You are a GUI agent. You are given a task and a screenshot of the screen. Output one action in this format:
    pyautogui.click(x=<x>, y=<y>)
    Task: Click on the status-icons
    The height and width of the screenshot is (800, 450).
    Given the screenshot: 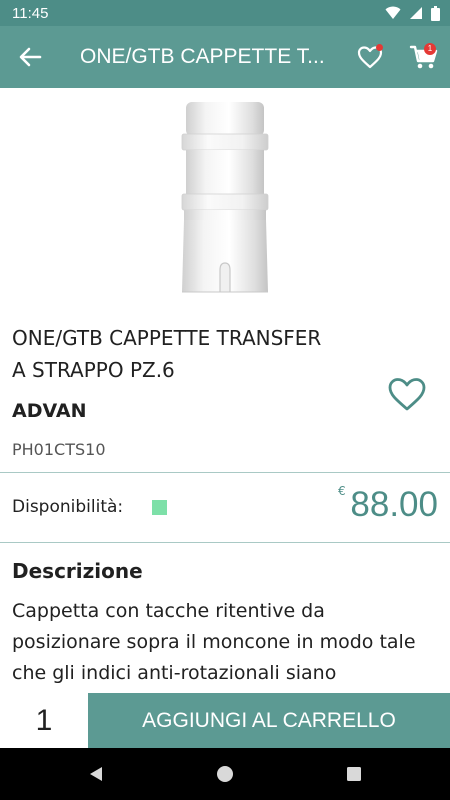 What is the action you would take?
    pyautogui.click(x=412, y=13)
    